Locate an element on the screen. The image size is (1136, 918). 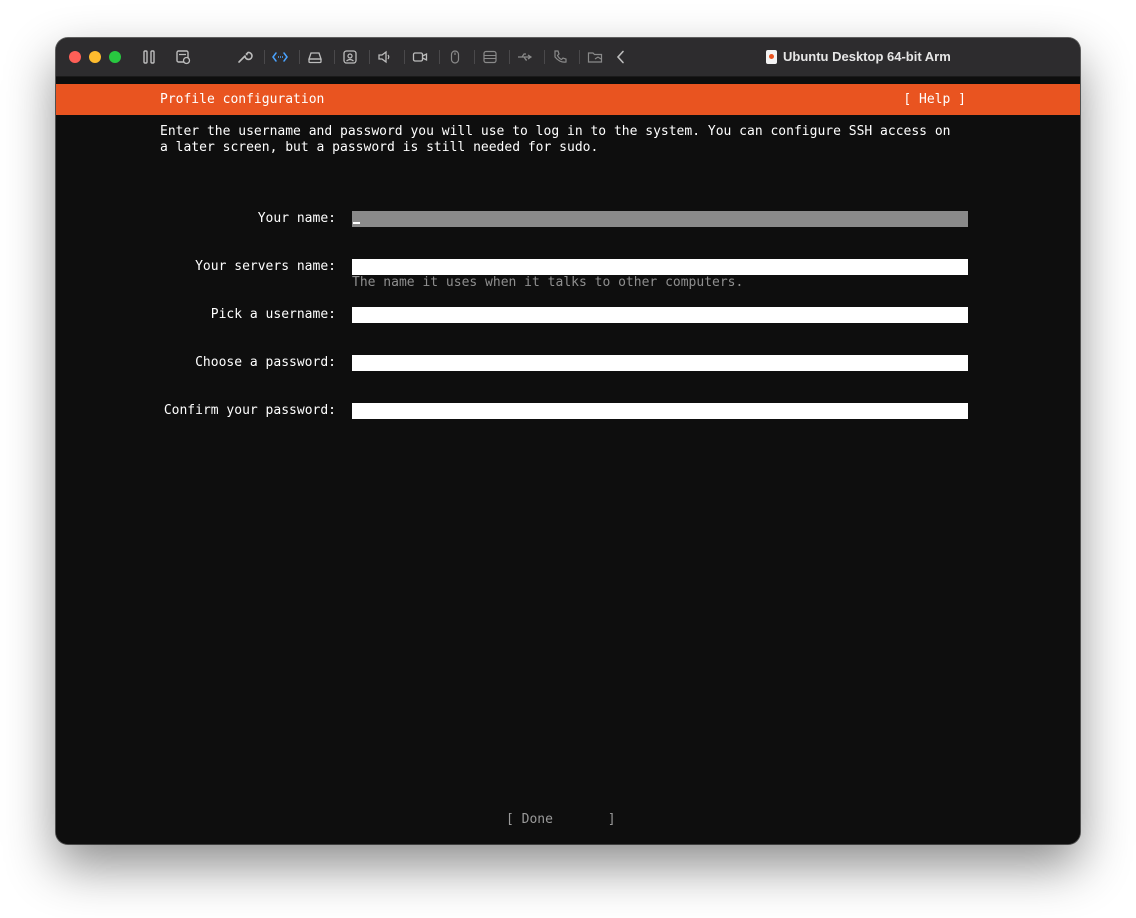
hard-disk-icon is located at coordinates (490, 57).